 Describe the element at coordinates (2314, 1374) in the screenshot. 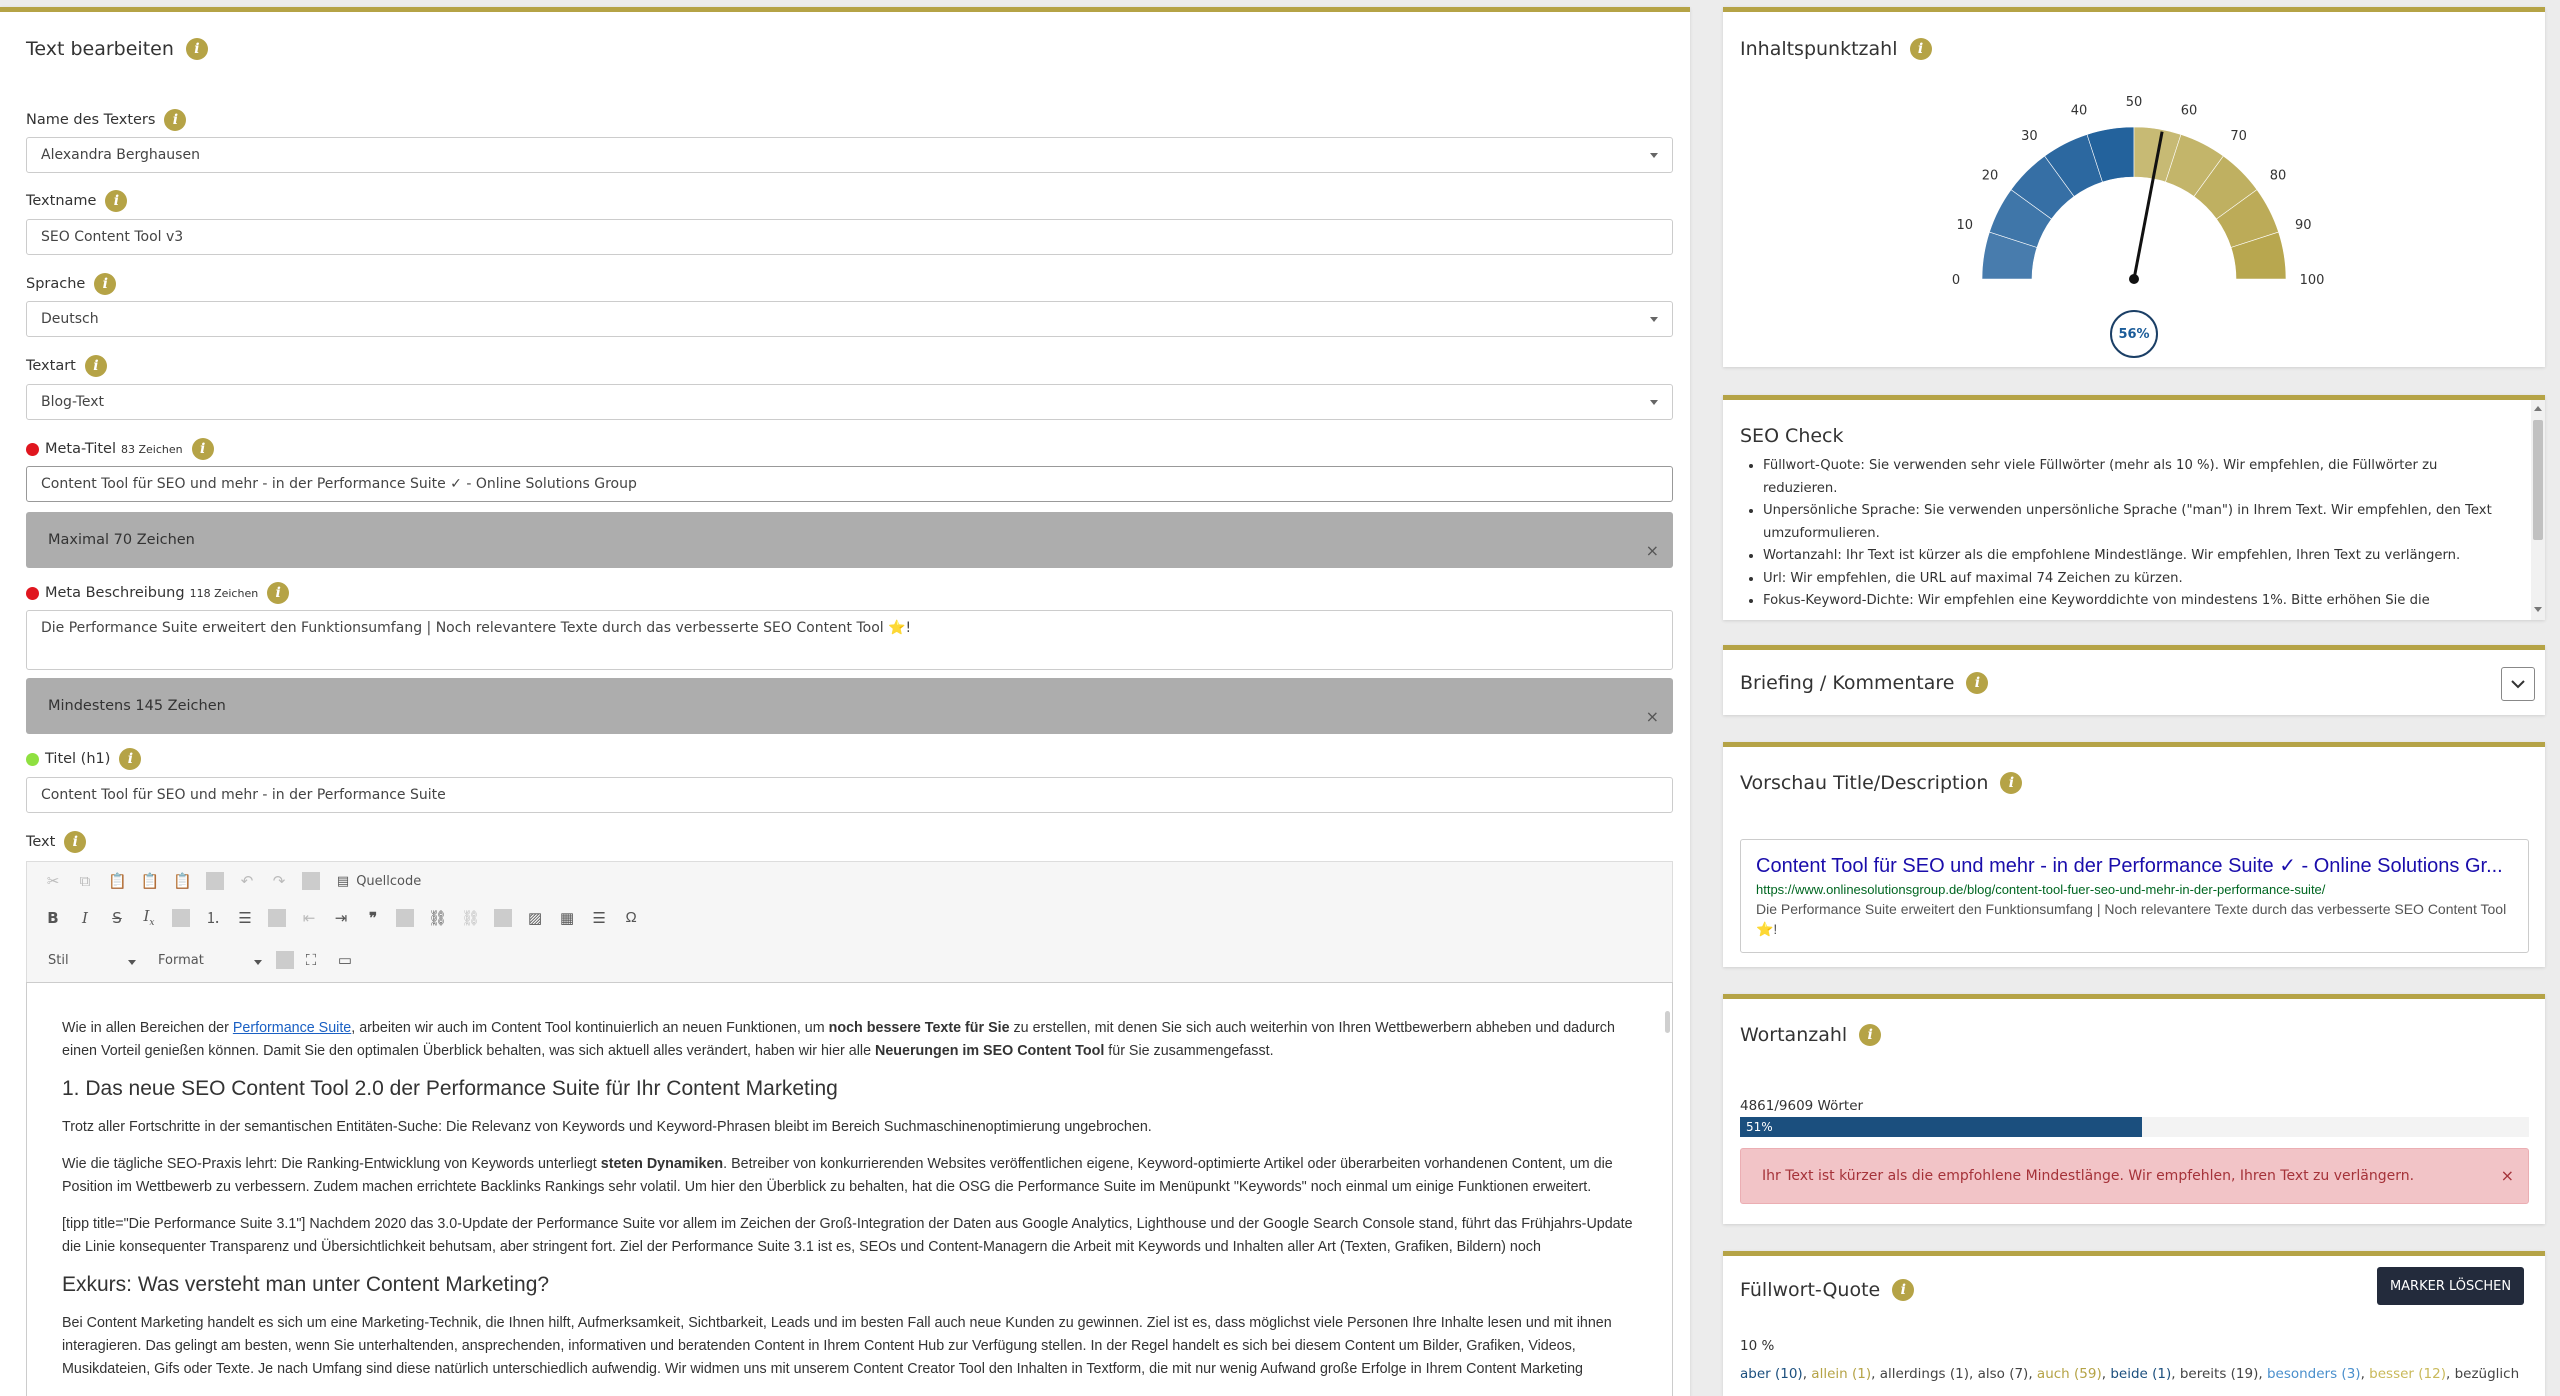

I see `filler-word: besonders (3)` at that location.